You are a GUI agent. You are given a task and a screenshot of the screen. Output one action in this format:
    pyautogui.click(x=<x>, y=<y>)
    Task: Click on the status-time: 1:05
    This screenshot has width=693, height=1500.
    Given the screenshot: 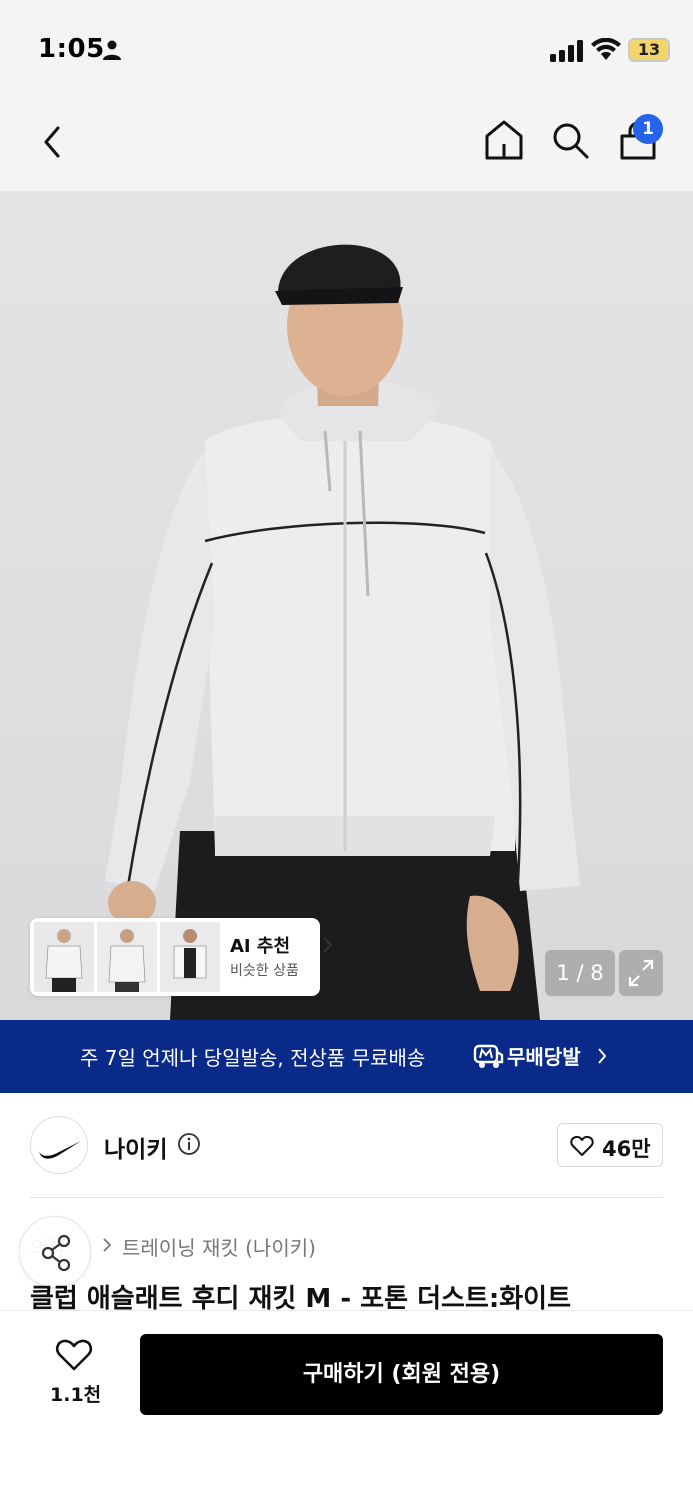 What is the action you would take?
    pyautogui.click(x=71, y=49)
    